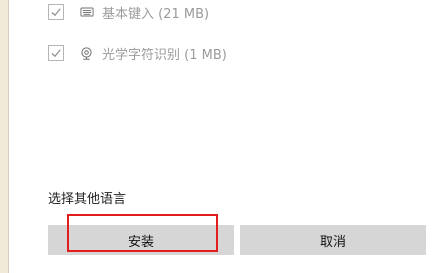  Describe the element at coordinates (86, 53) in the screenshot. I see `camera-icon` at that location.